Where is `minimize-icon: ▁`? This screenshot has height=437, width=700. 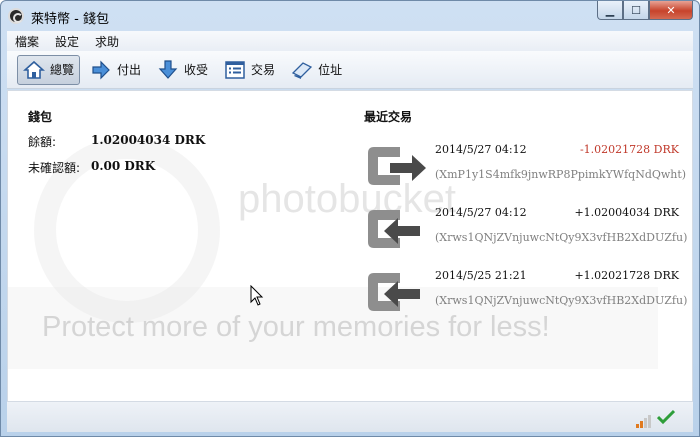
minimize-icon: ▁ is located at coordinates (610, 10).